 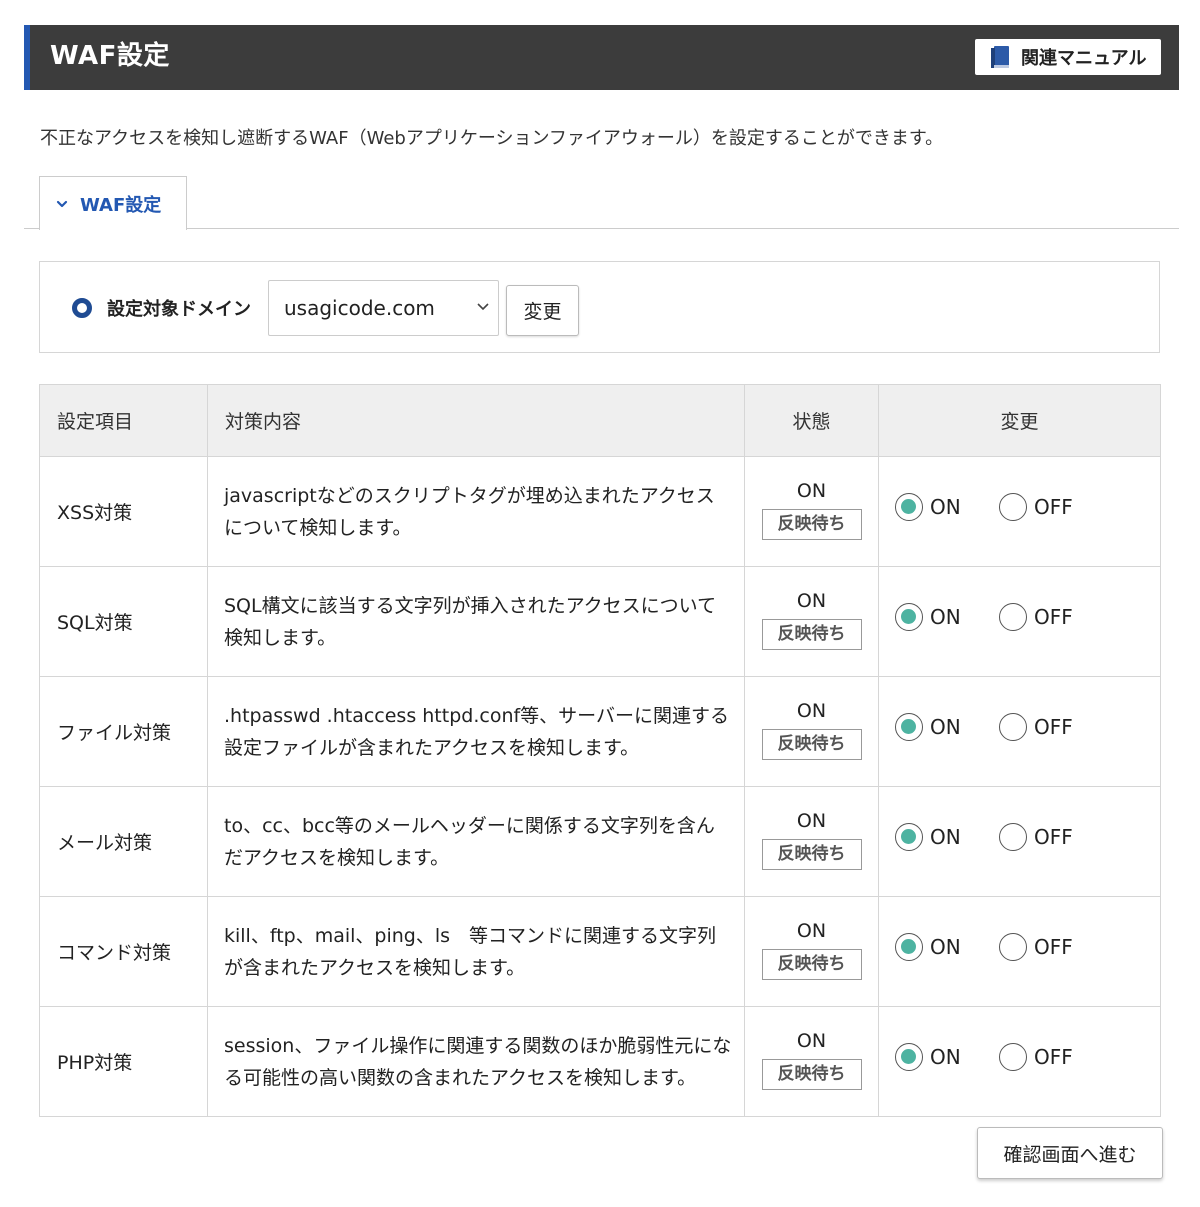 I want to click on related-manual-button: 関連マニュアル, so click(x=1068, y=57).